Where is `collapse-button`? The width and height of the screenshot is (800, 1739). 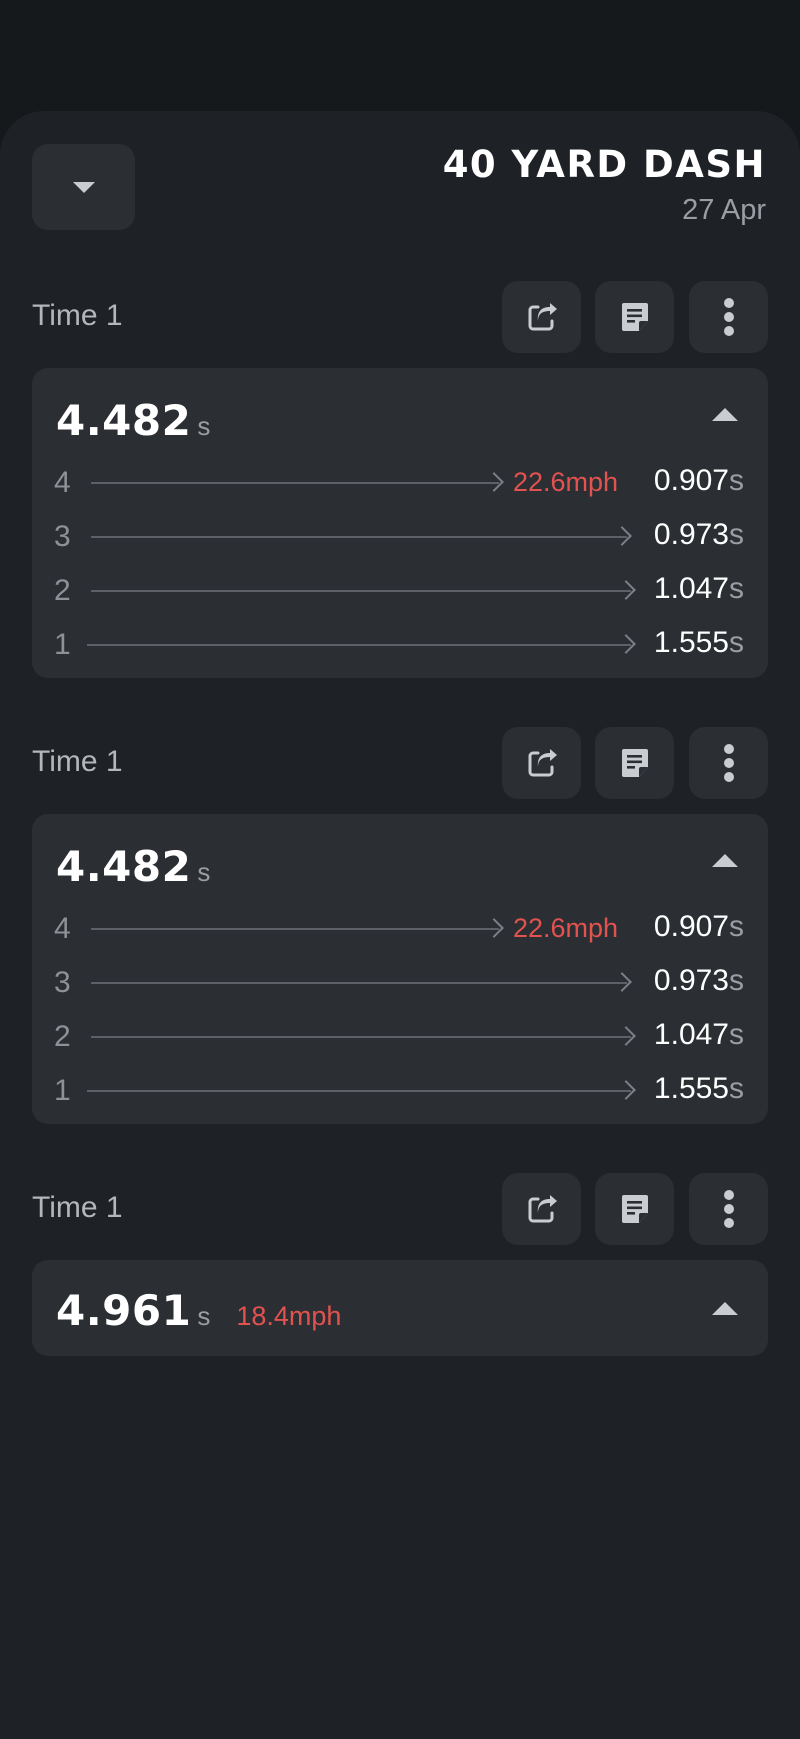
collapse-button is located at coordinates (83, 187).